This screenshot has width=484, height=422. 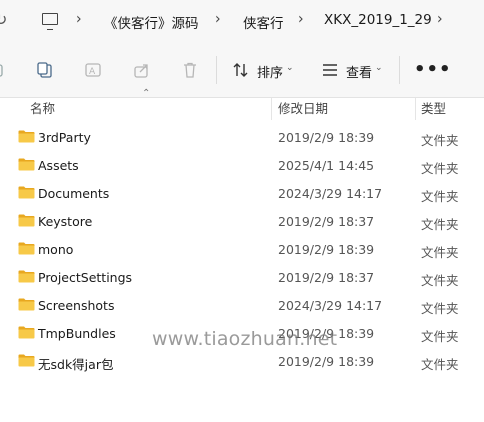 What do you see at coordinates (242, 362) in the screenshot?
I see `table-row: 无sdk得jar包 2019/2/9 18:39 文件夹` at bounding box center [242, 362].